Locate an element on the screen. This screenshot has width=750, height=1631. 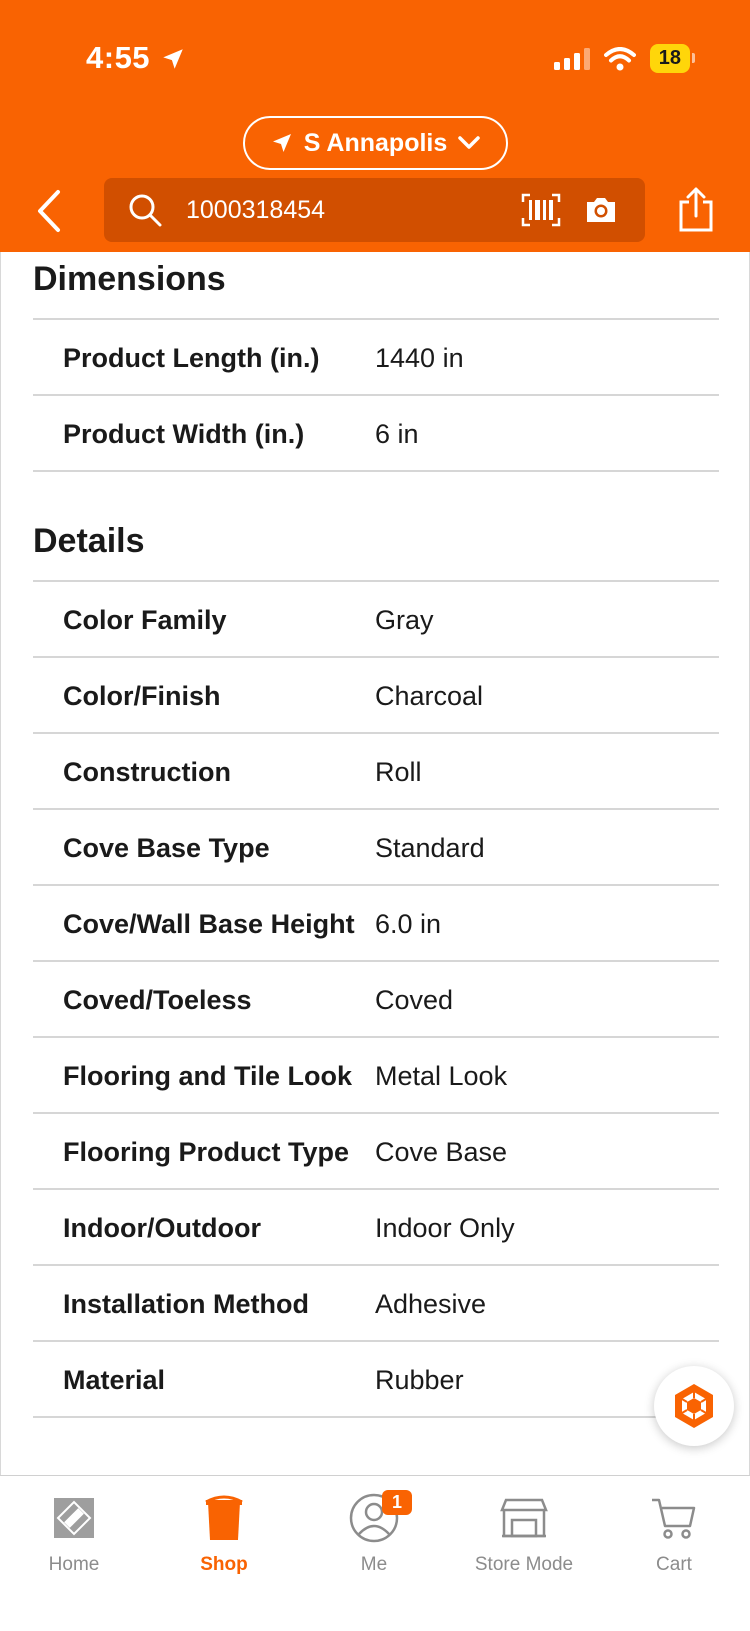
home-depot-logo-icon is located at coordinates (74, 1518).